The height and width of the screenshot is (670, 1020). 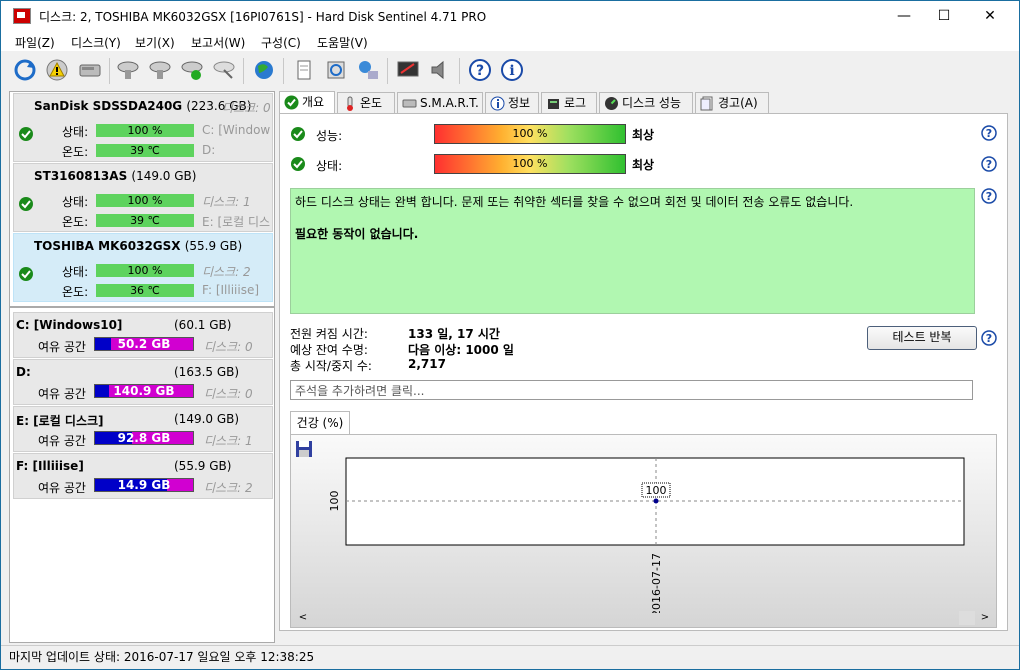 I want to click on document-icon, so click(x=706, y=103).